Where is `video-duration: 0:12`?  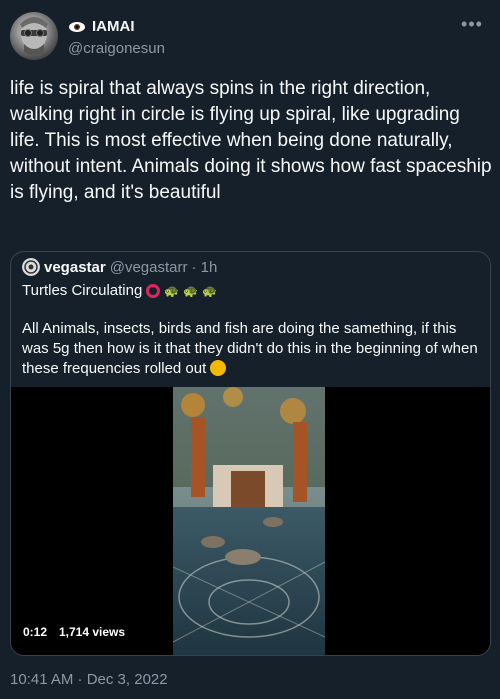
video-duration: 0:12 is located at coordinates (35, 632).